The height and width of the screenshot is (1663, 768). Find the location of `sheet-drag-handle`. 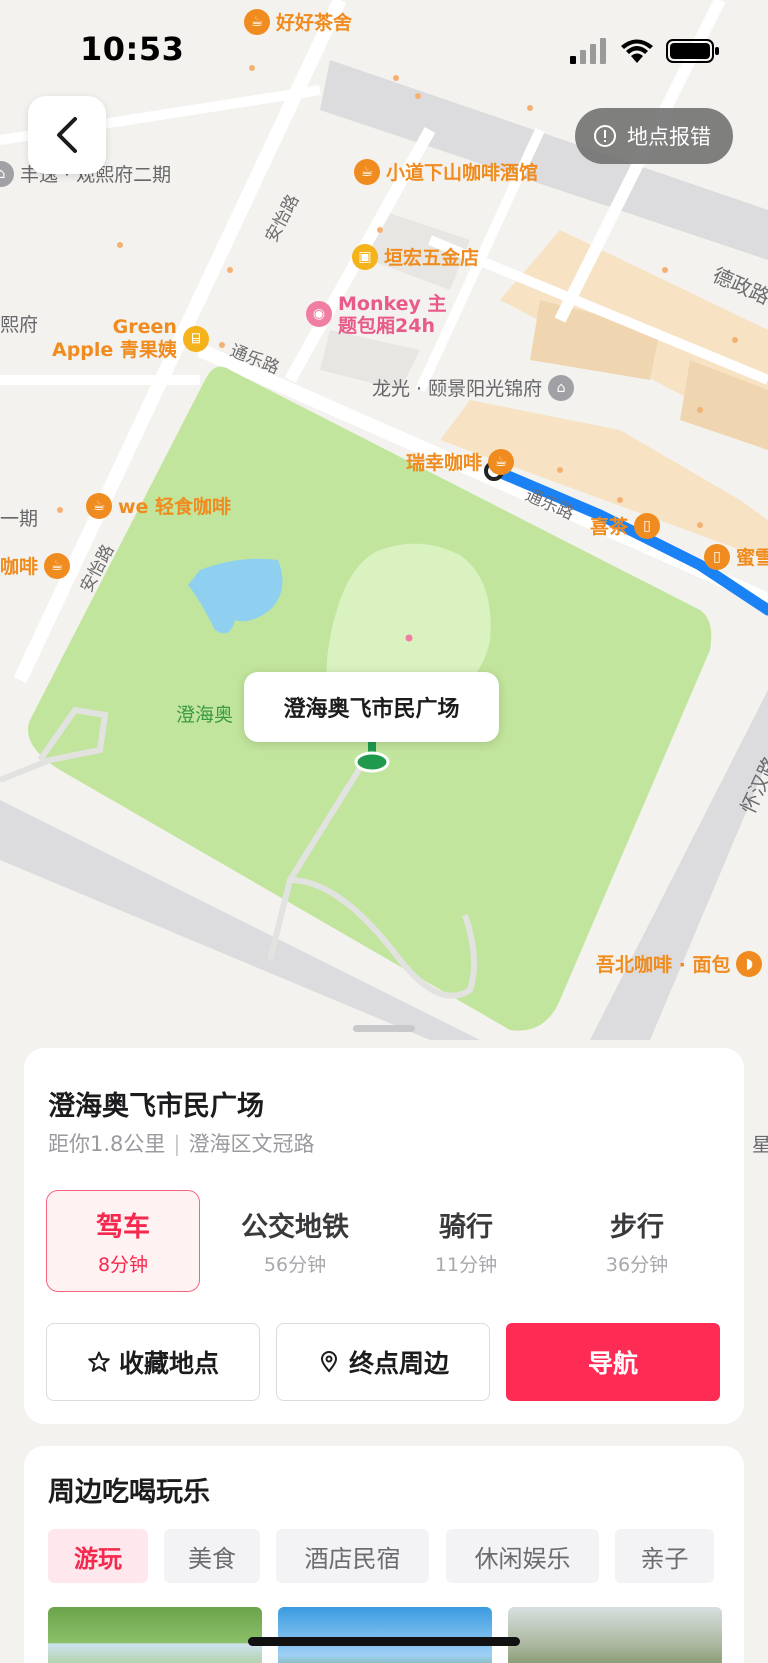

sheet-drag-handle is located at coordinates (384, 1028).